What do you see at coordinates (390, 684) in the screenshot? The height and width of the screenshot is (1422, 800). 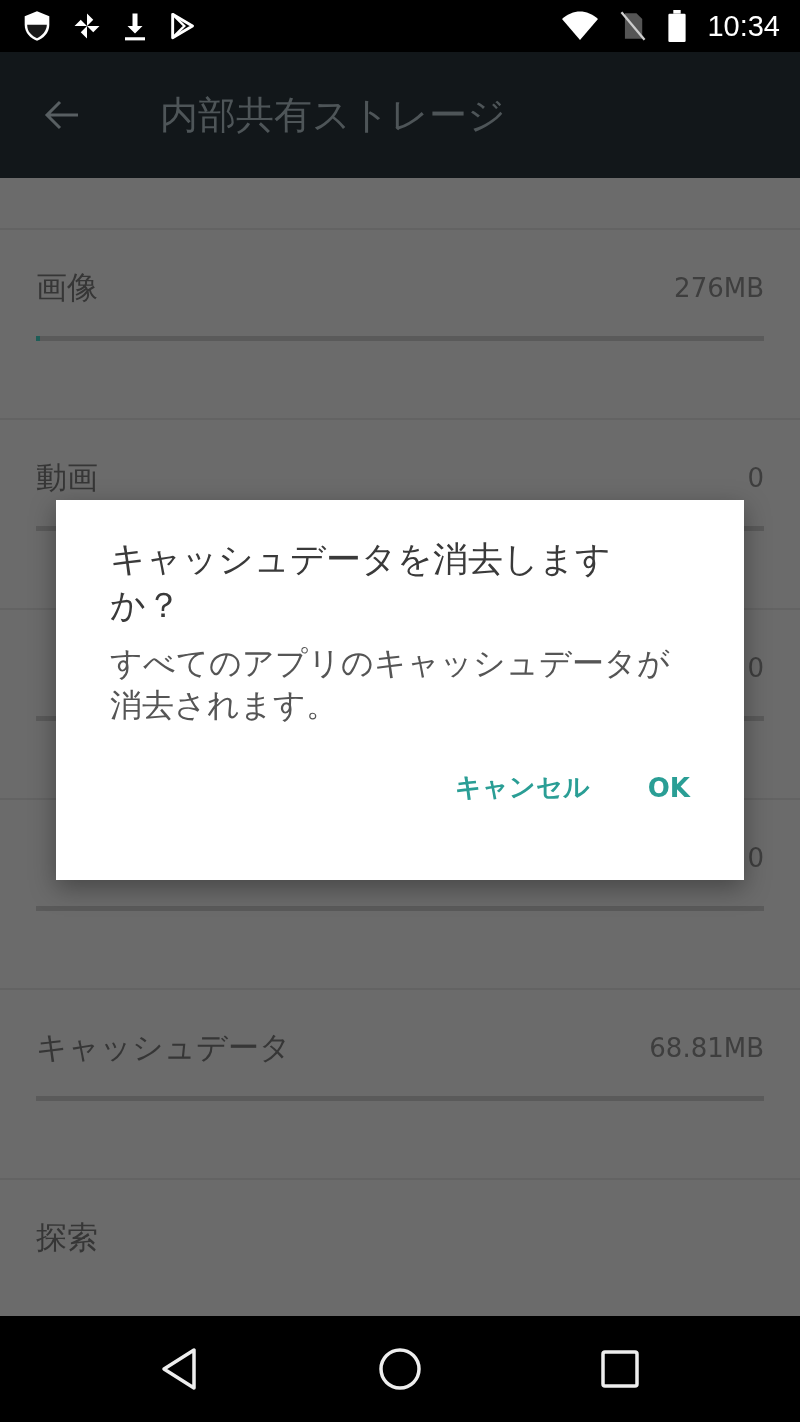 I see `dialog-message: すべてのアプリのキャッシュデータが消去されます。` at bounding box center [390, 684].